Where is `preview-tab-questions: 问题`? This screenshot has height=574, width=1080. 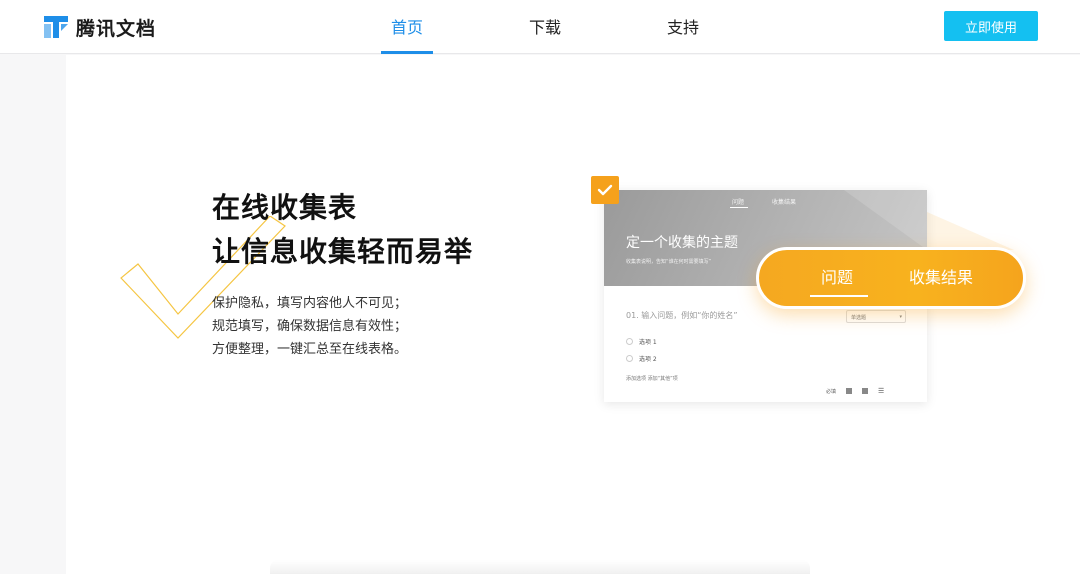
preview-tab-questions: 问题 is located at coordinates (738, 202).